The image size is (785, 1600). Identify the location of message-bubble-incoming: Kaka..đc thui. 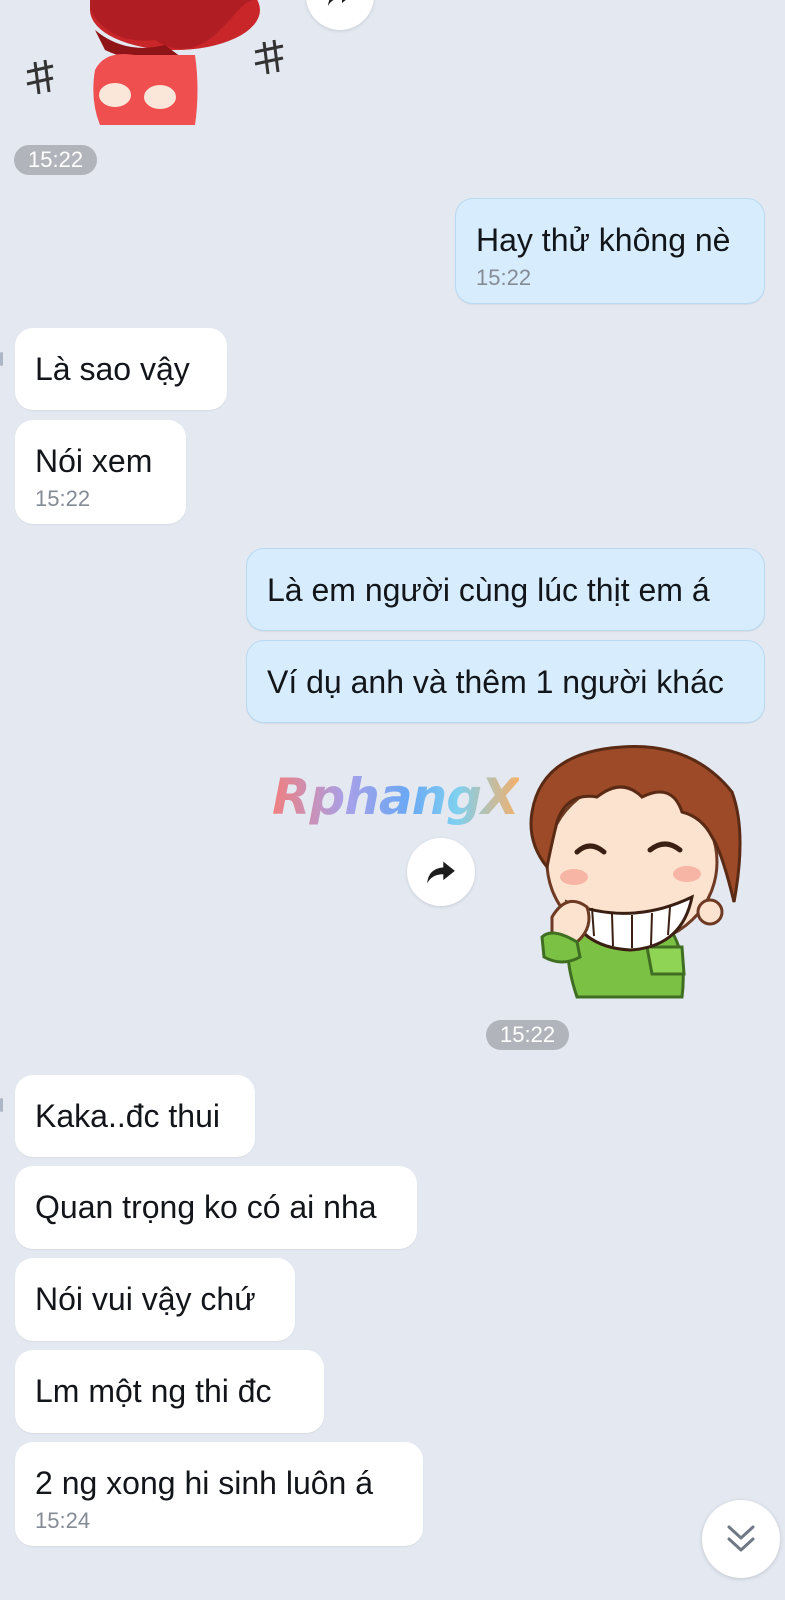
(135, 1116).